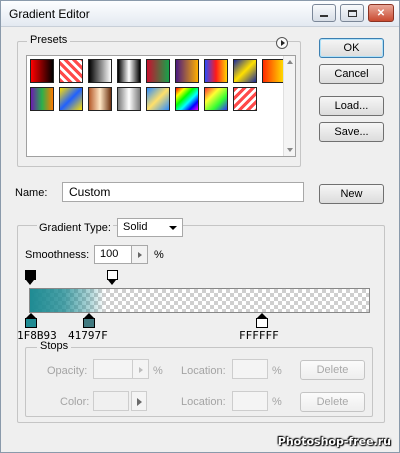 The height and width of the screenshot is (453, 400). Describe the element at coordinates (203, 371) in the screenshot. I see `opacity-location-label: Location:` at that location.